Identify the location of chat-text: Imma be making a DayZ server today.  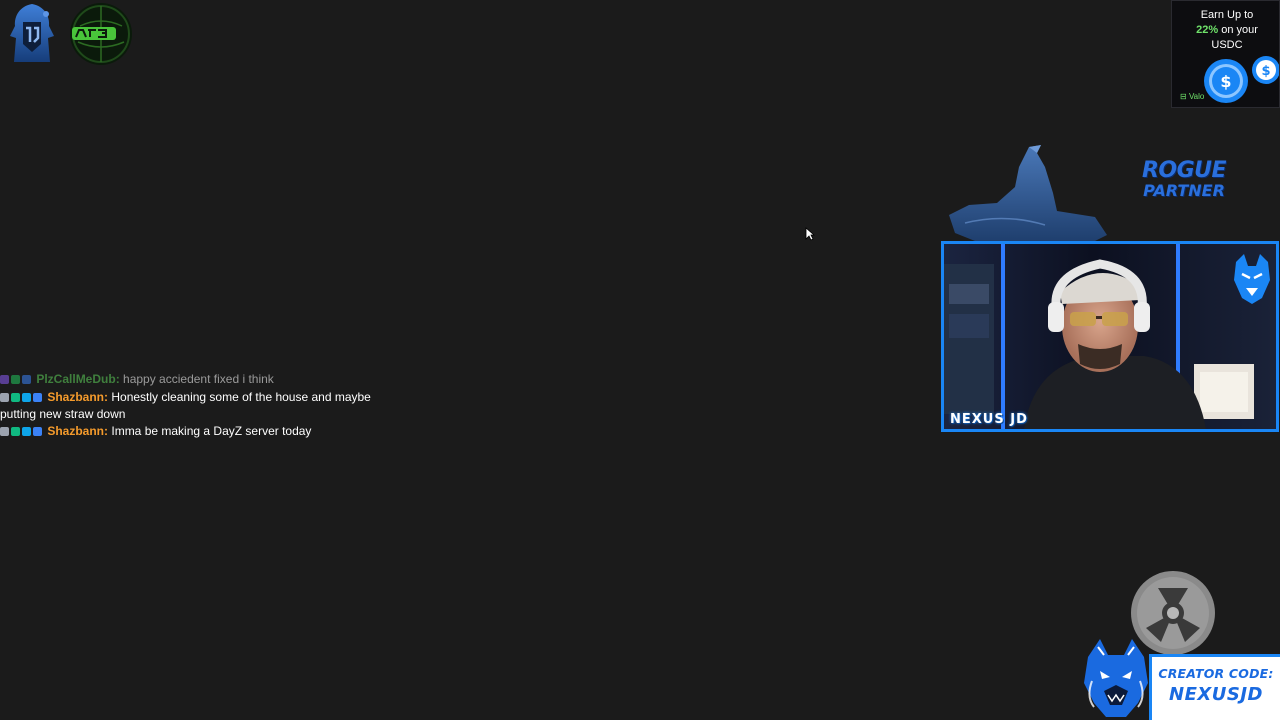
(211, 430).